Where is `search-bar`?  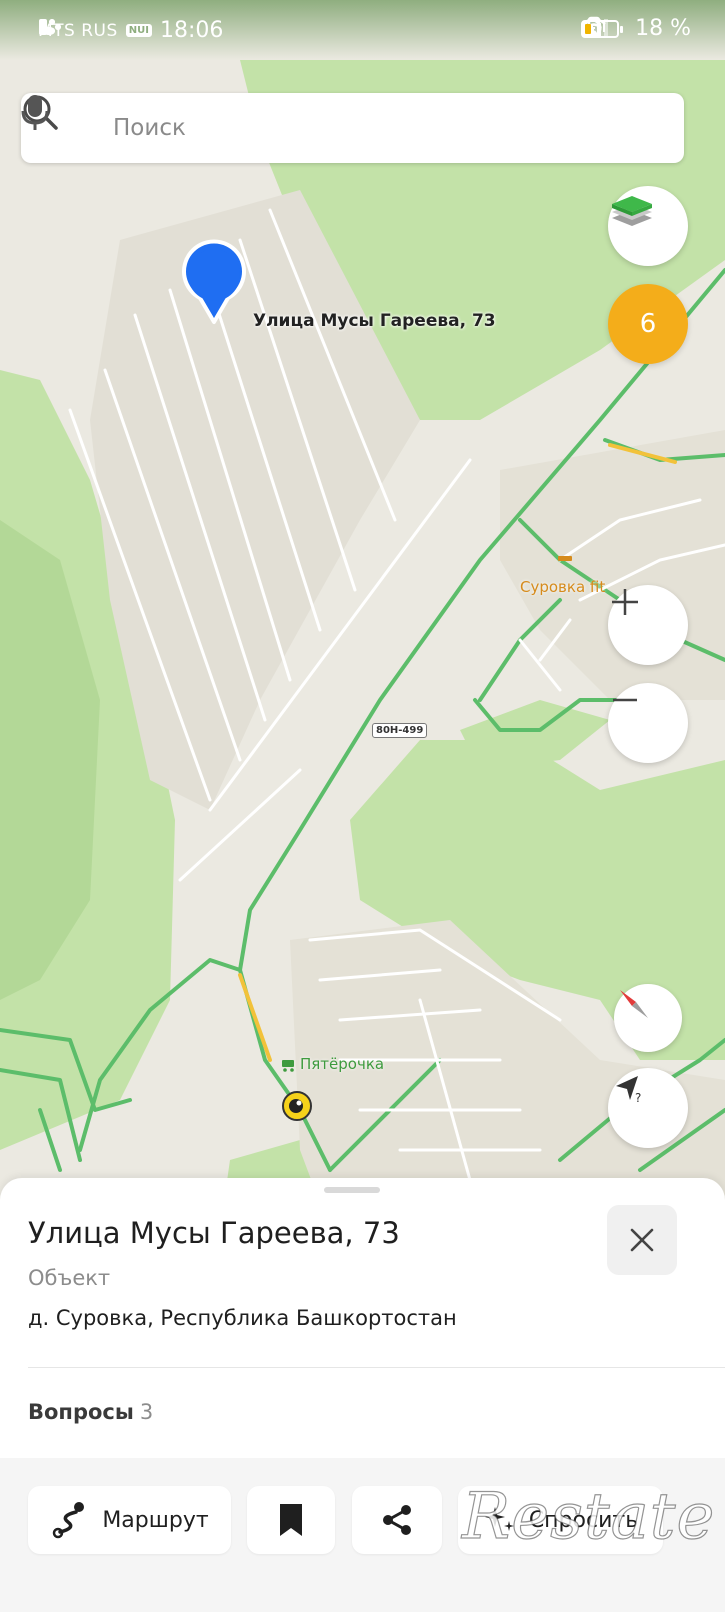
search-bar is located at coordinates (352, 128).